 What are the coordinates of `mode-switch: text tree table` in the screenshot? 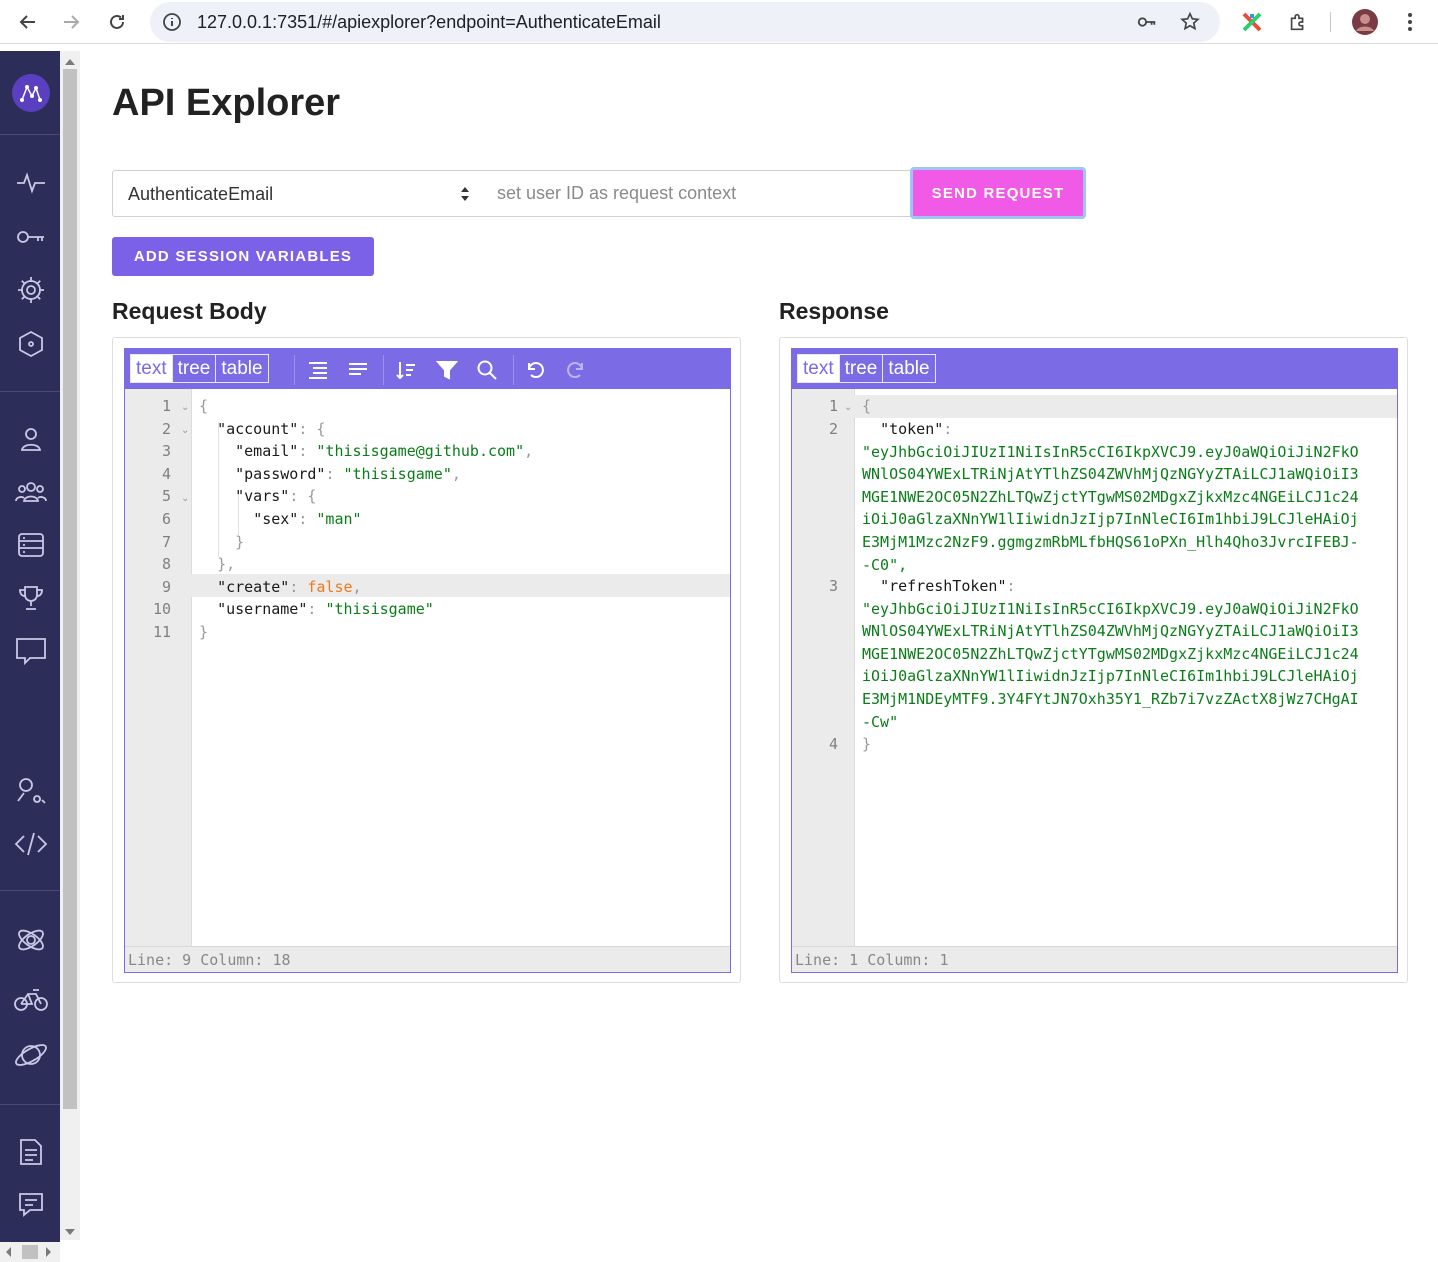 It's located at (199, 368).